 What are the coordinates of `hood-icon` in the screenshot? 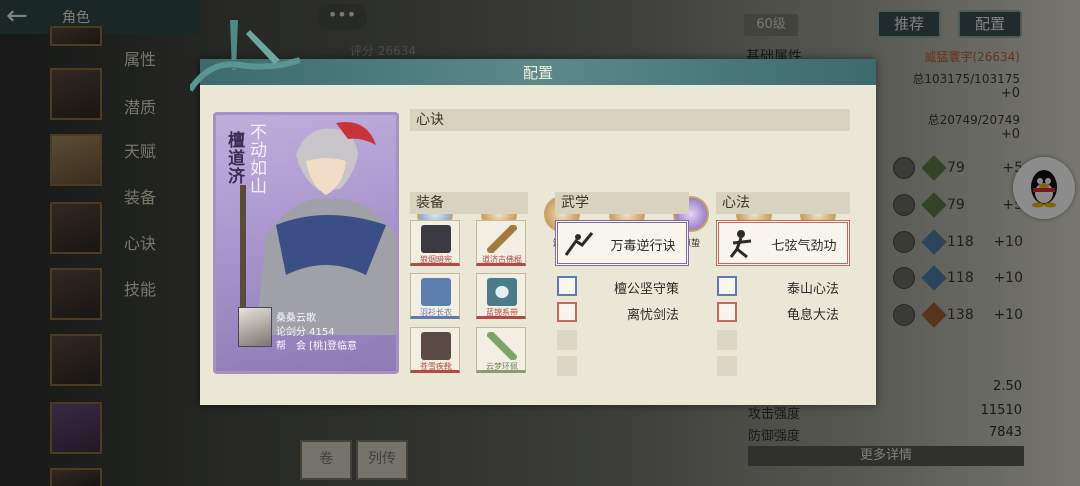 It's located at (436, 239).